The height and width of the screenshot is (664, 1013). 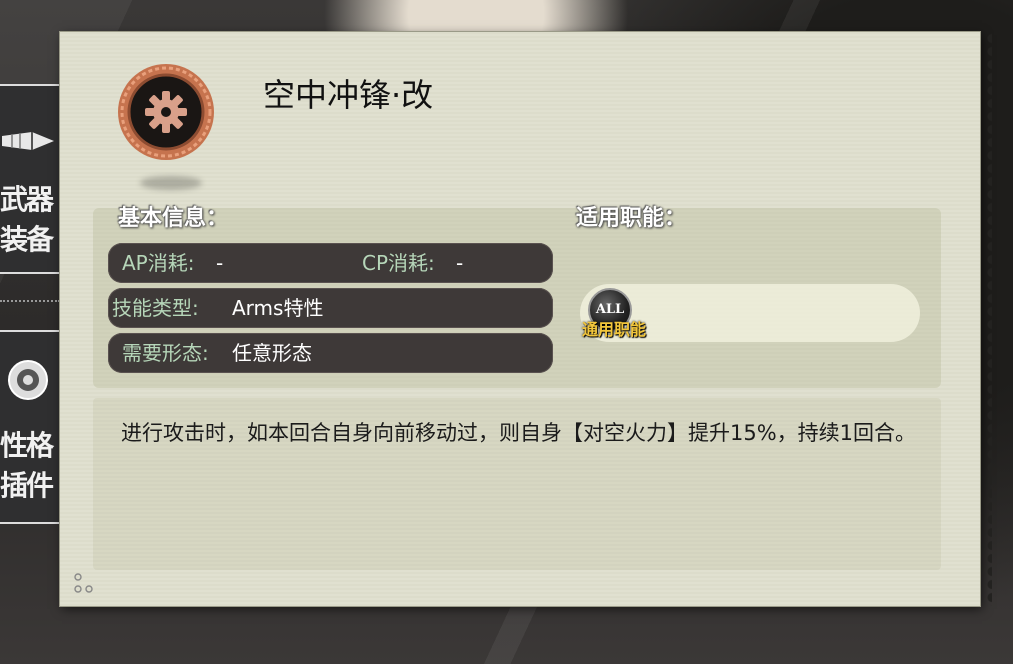 What do you see at coordinates (272, 353) in the screenshot?
I see `required-form-value: 任意形态` at bounding box center [272, 353].